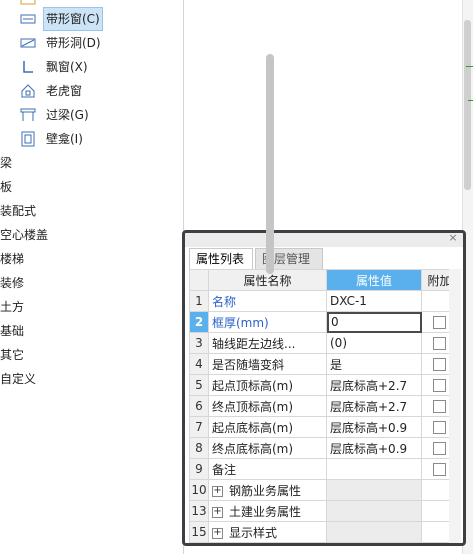 Image resolution: width=473 pixels, height=554 pixels. I want to click on row-number-header, so click(199, 280).